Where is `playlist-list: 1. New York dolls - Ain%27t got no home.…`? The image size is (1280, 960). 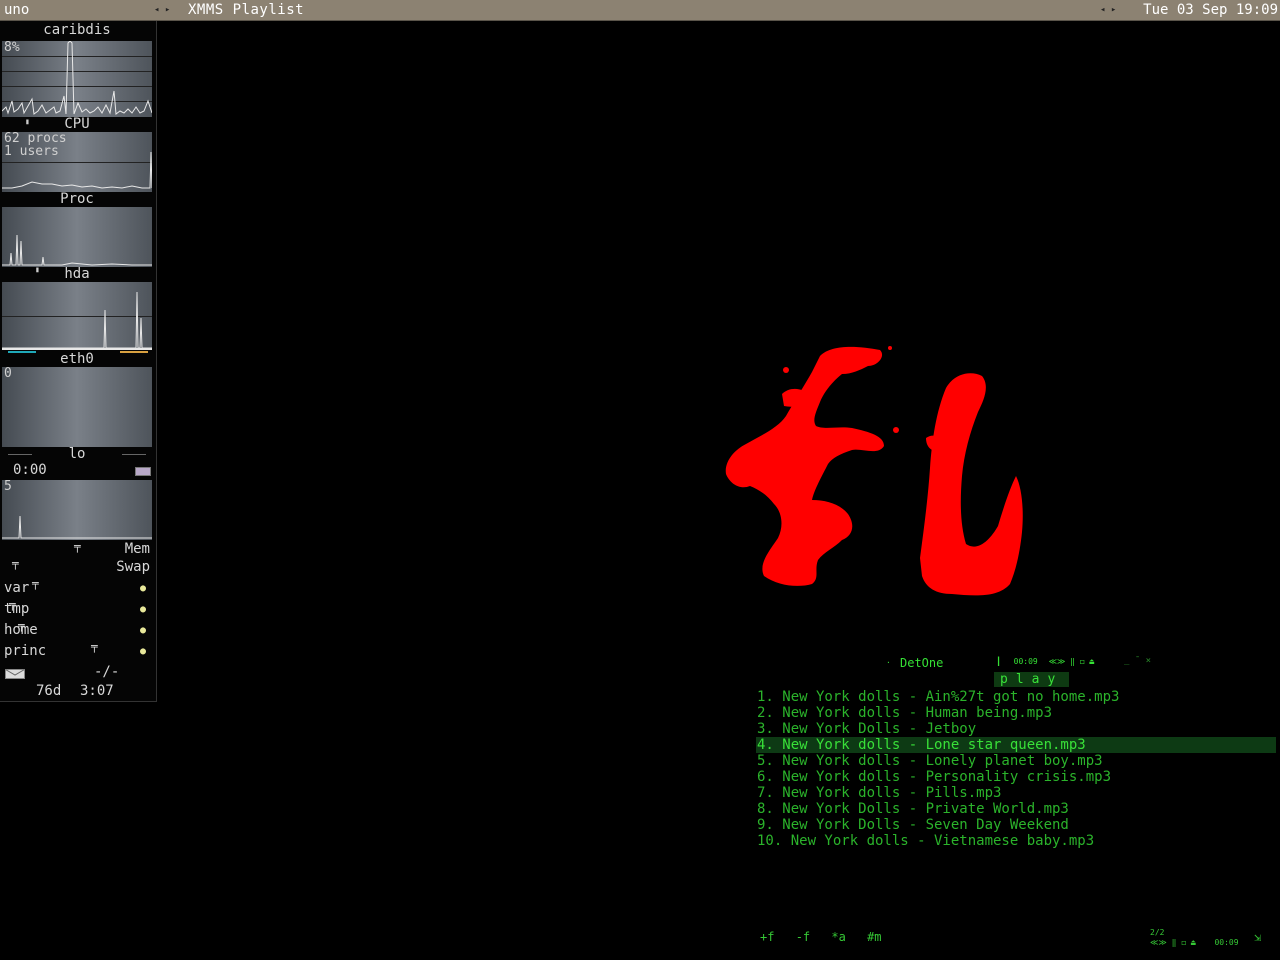 playlist-list: 1. New York dolls - Ain%27t got no home.… is located at coordinates (1016, 769).